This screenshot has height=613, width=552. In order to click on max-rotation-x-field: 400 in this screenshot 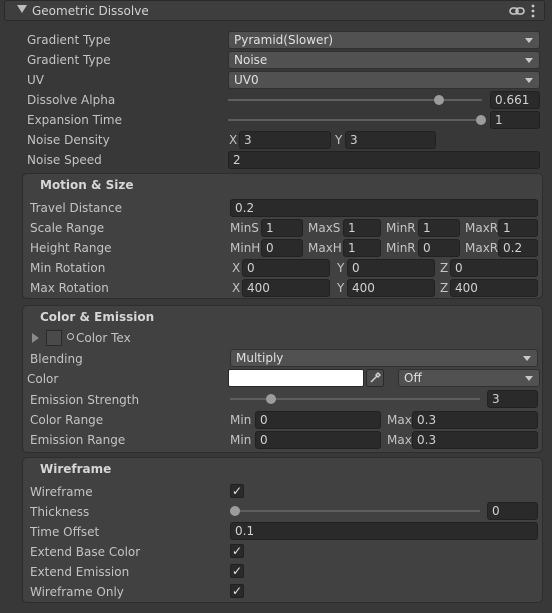, I will do `click(286, 288)`.